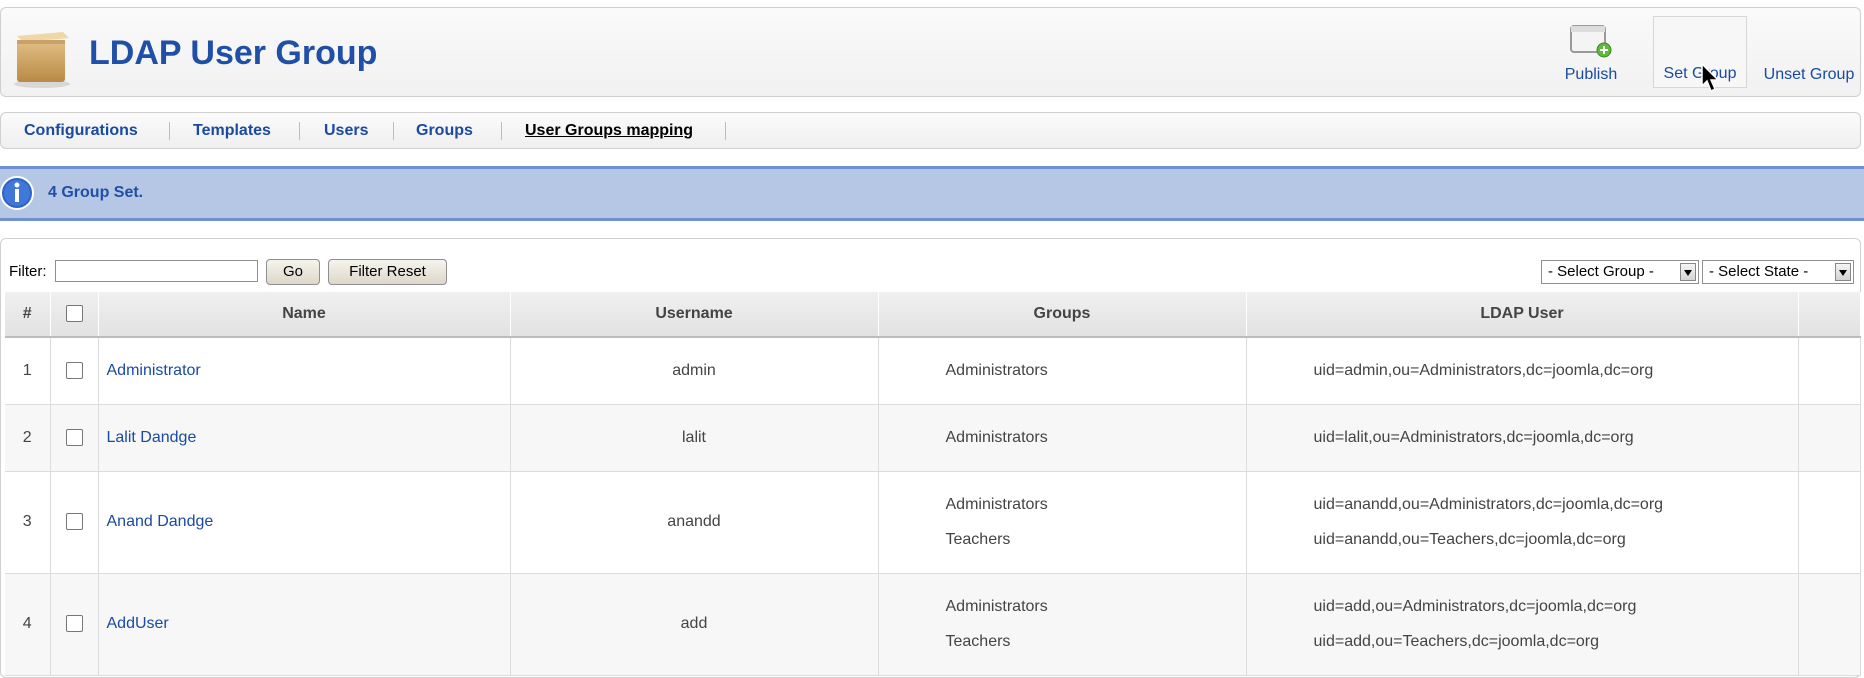  Describe the element at coordinates (304, 438) in the screenshot. I see `name-cell: Lalit Dandge` at that location.